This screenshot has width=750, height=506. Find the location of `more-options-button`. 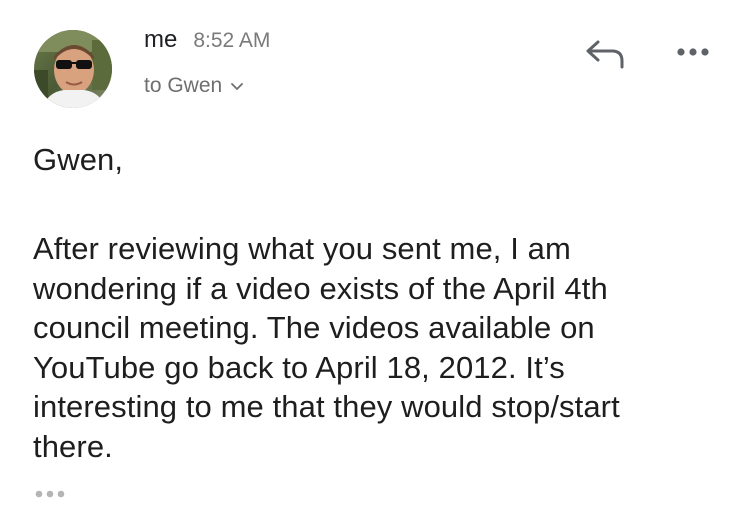

more-options-button is located at coordinates (697, 52).